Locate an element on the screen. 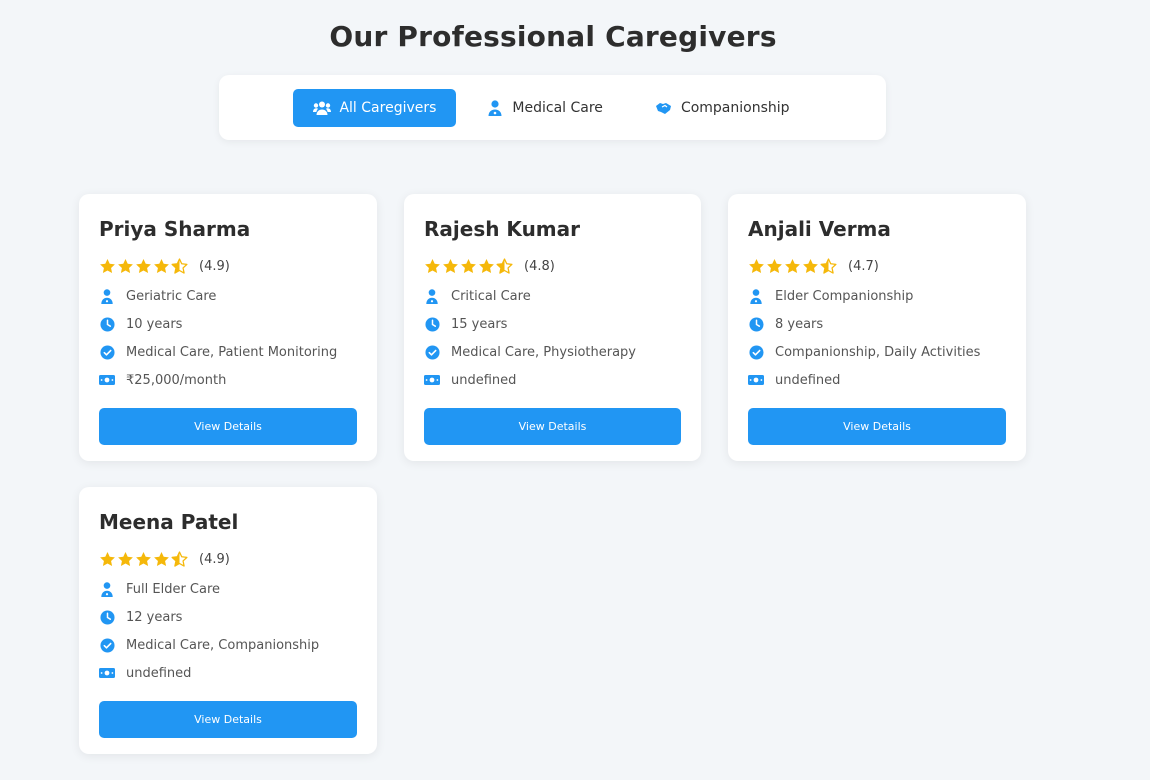 Image resolution: width=1150 pixels, height=780 pixels. rating-value: (4.8) is located at coordinates (539, 266).